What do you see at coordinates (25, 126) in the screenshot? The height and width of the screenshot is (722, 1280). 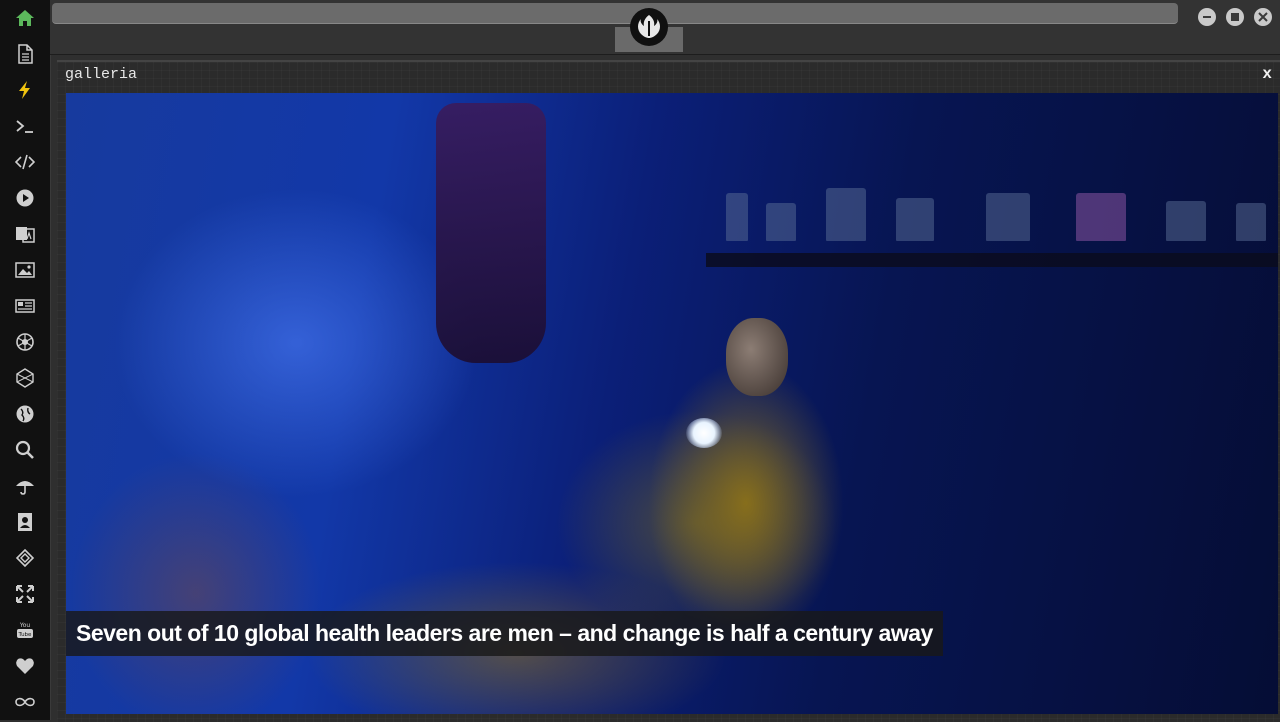 I see `terminal-icon` at bounding box center [25, 126].